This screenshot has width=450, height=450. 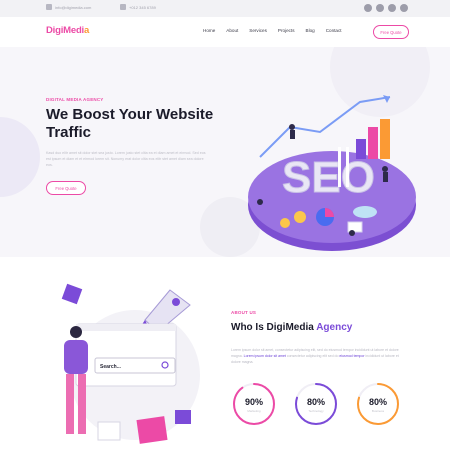 I want to click on person-leg-right, so click(x=82, y=404).